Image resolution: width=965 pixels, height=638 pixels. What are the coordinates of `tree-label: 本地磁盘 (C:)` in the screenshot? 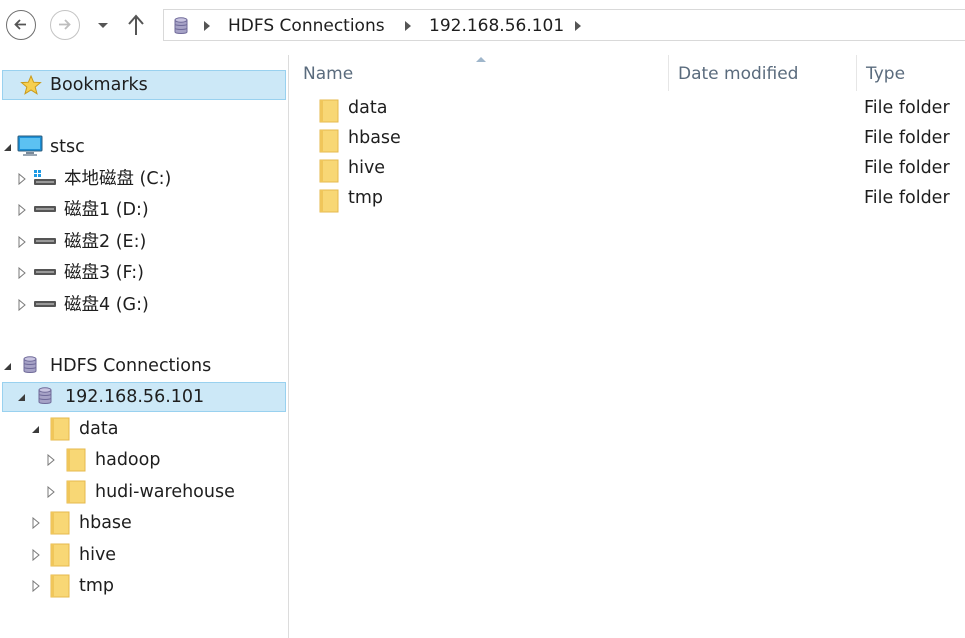 It's located at (118, 179).